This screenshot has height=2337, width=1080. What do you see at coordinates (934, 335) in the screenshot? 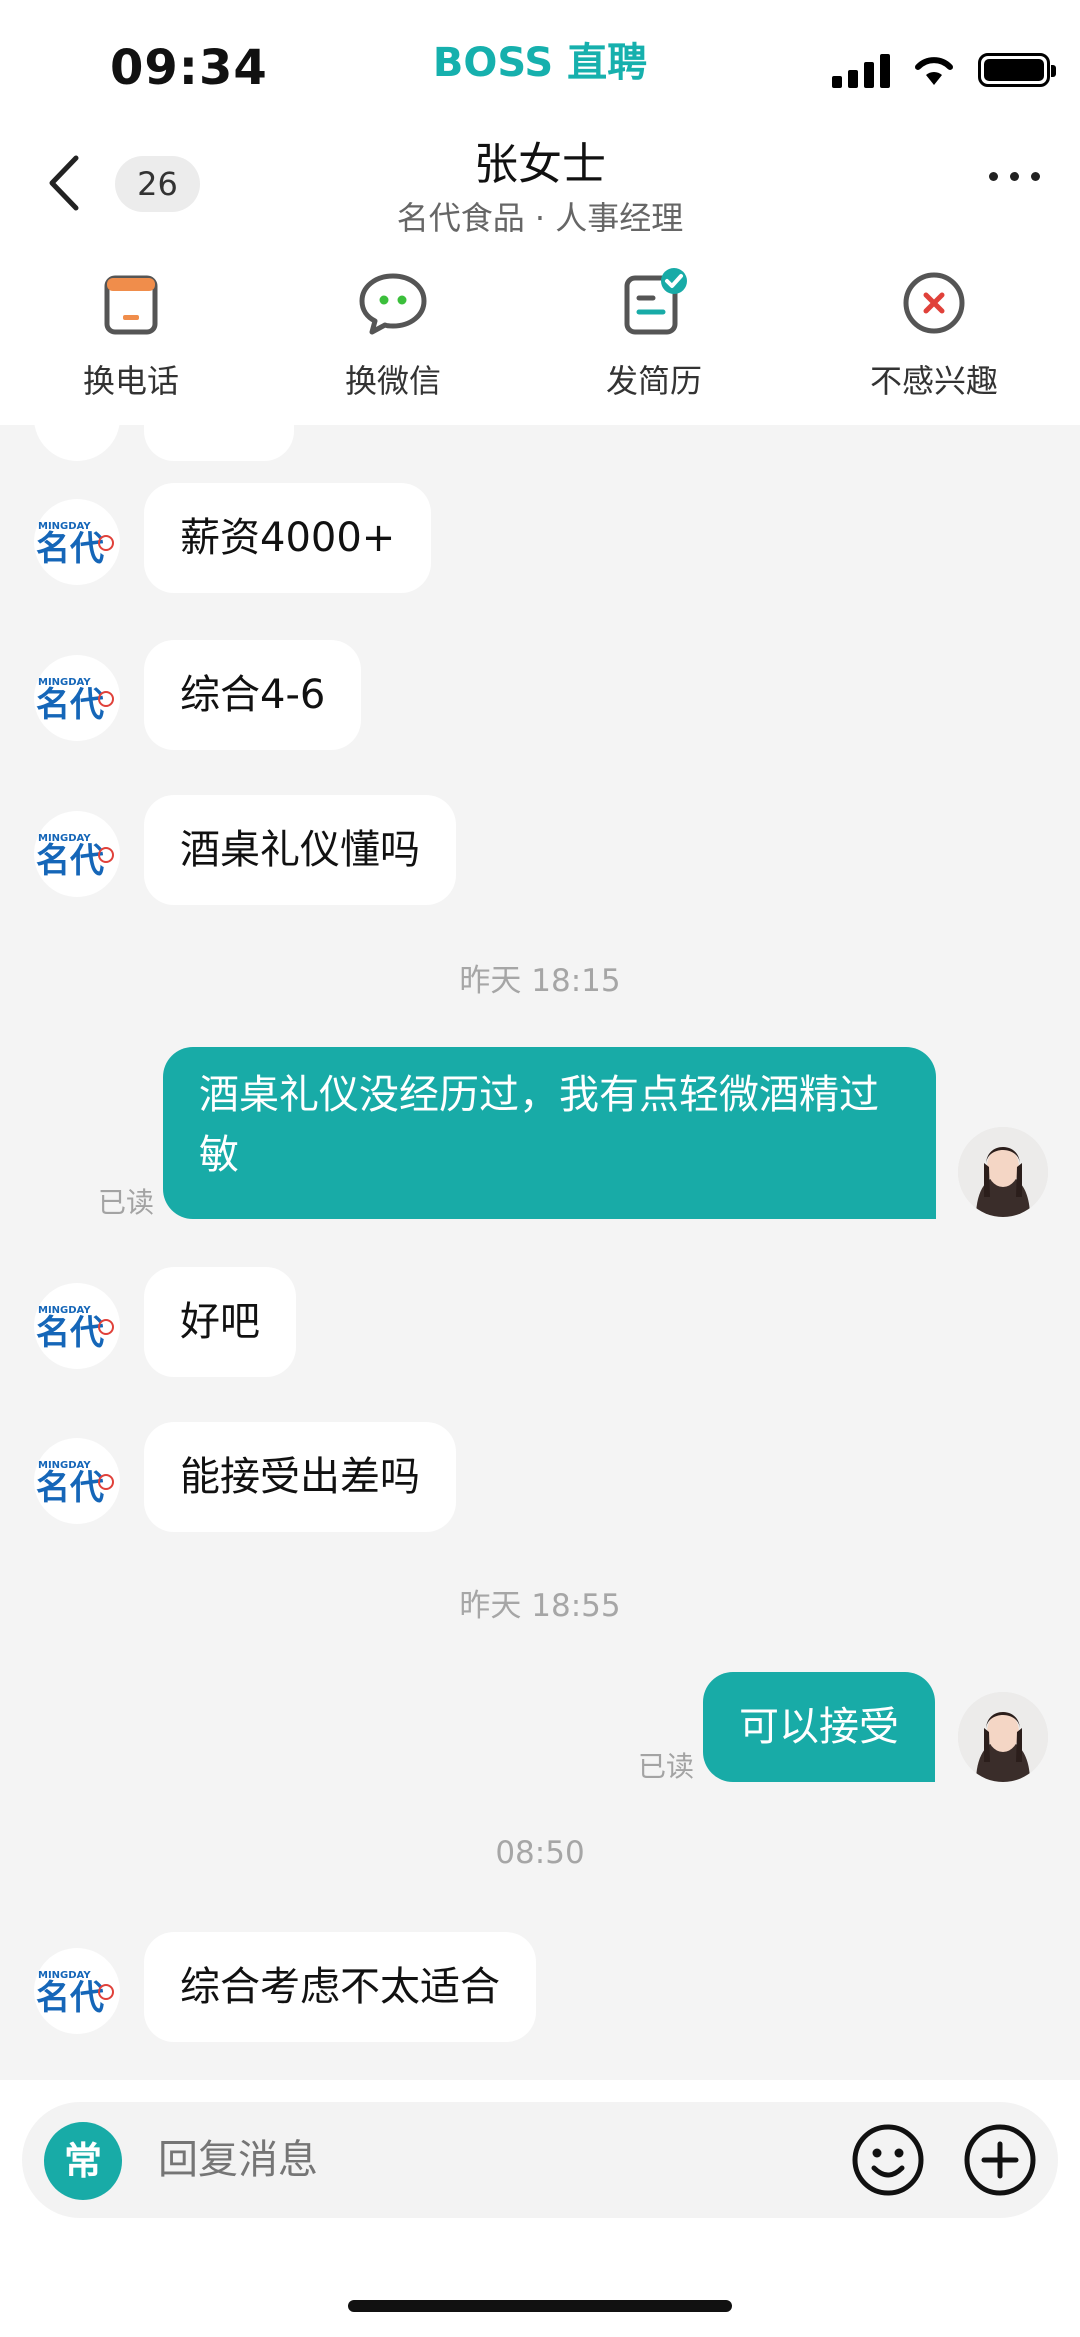
I see `not-interested-button: 不感兴趣` at bounding box center [934, 335].